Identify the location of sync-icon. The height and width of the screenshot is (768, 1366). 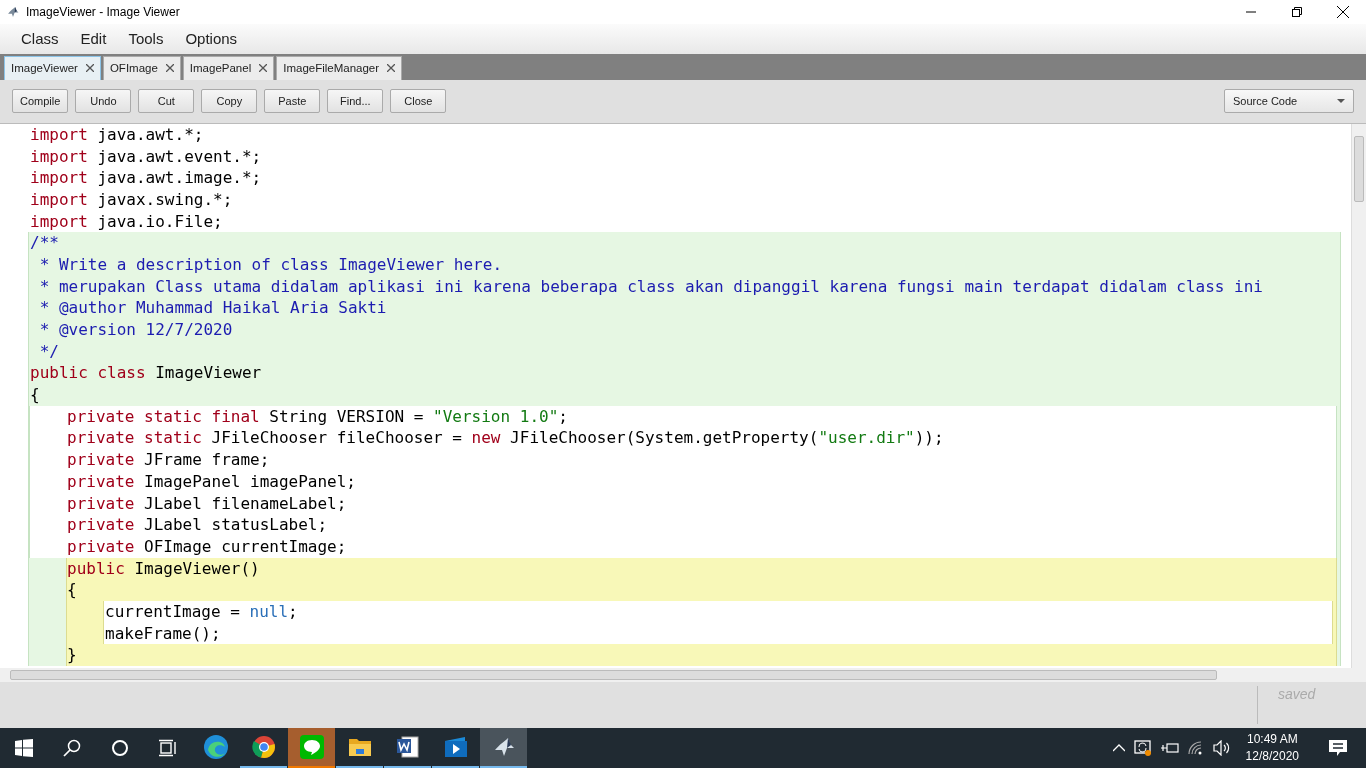
(1142, 748).